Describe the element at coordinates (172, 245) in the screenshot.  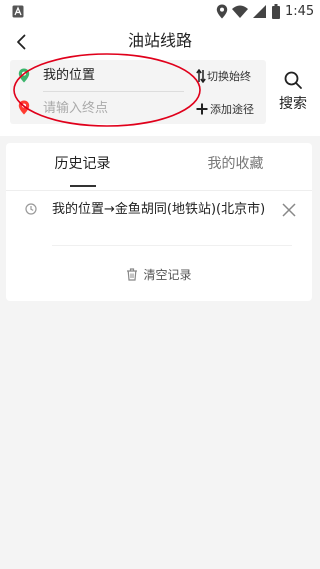
I see `list-divider` at that location.